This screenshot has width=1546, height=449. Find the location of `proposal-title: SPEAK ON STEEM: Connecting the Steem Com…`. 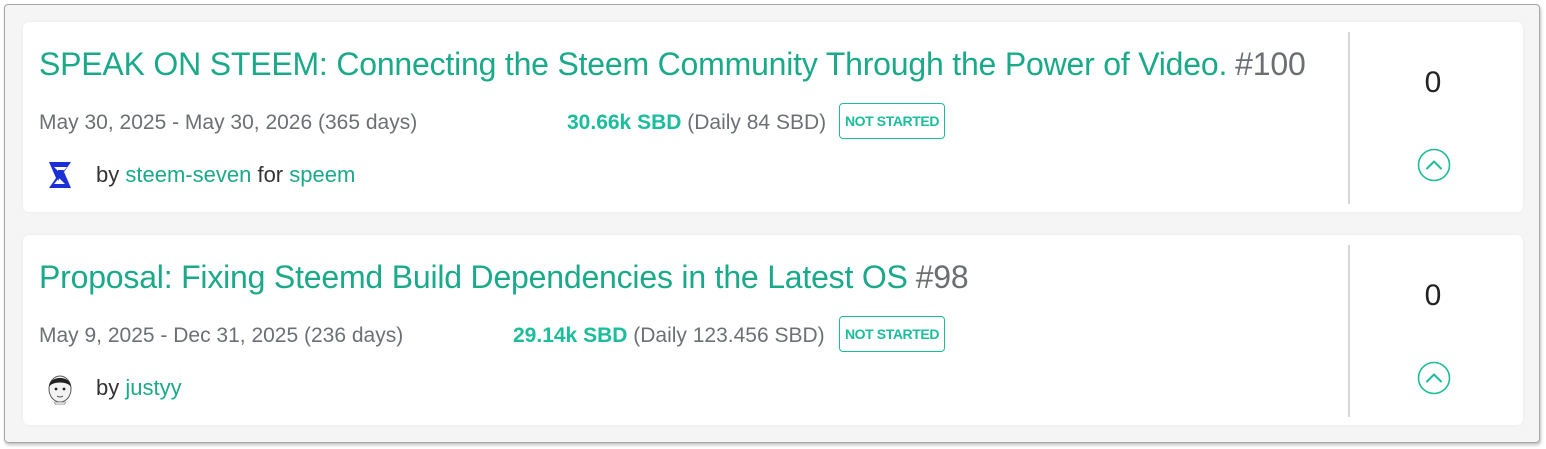

proposal-title: SPEAK ON STEEM: Connecting the Steem Com… is located at coordinates (633, 64).